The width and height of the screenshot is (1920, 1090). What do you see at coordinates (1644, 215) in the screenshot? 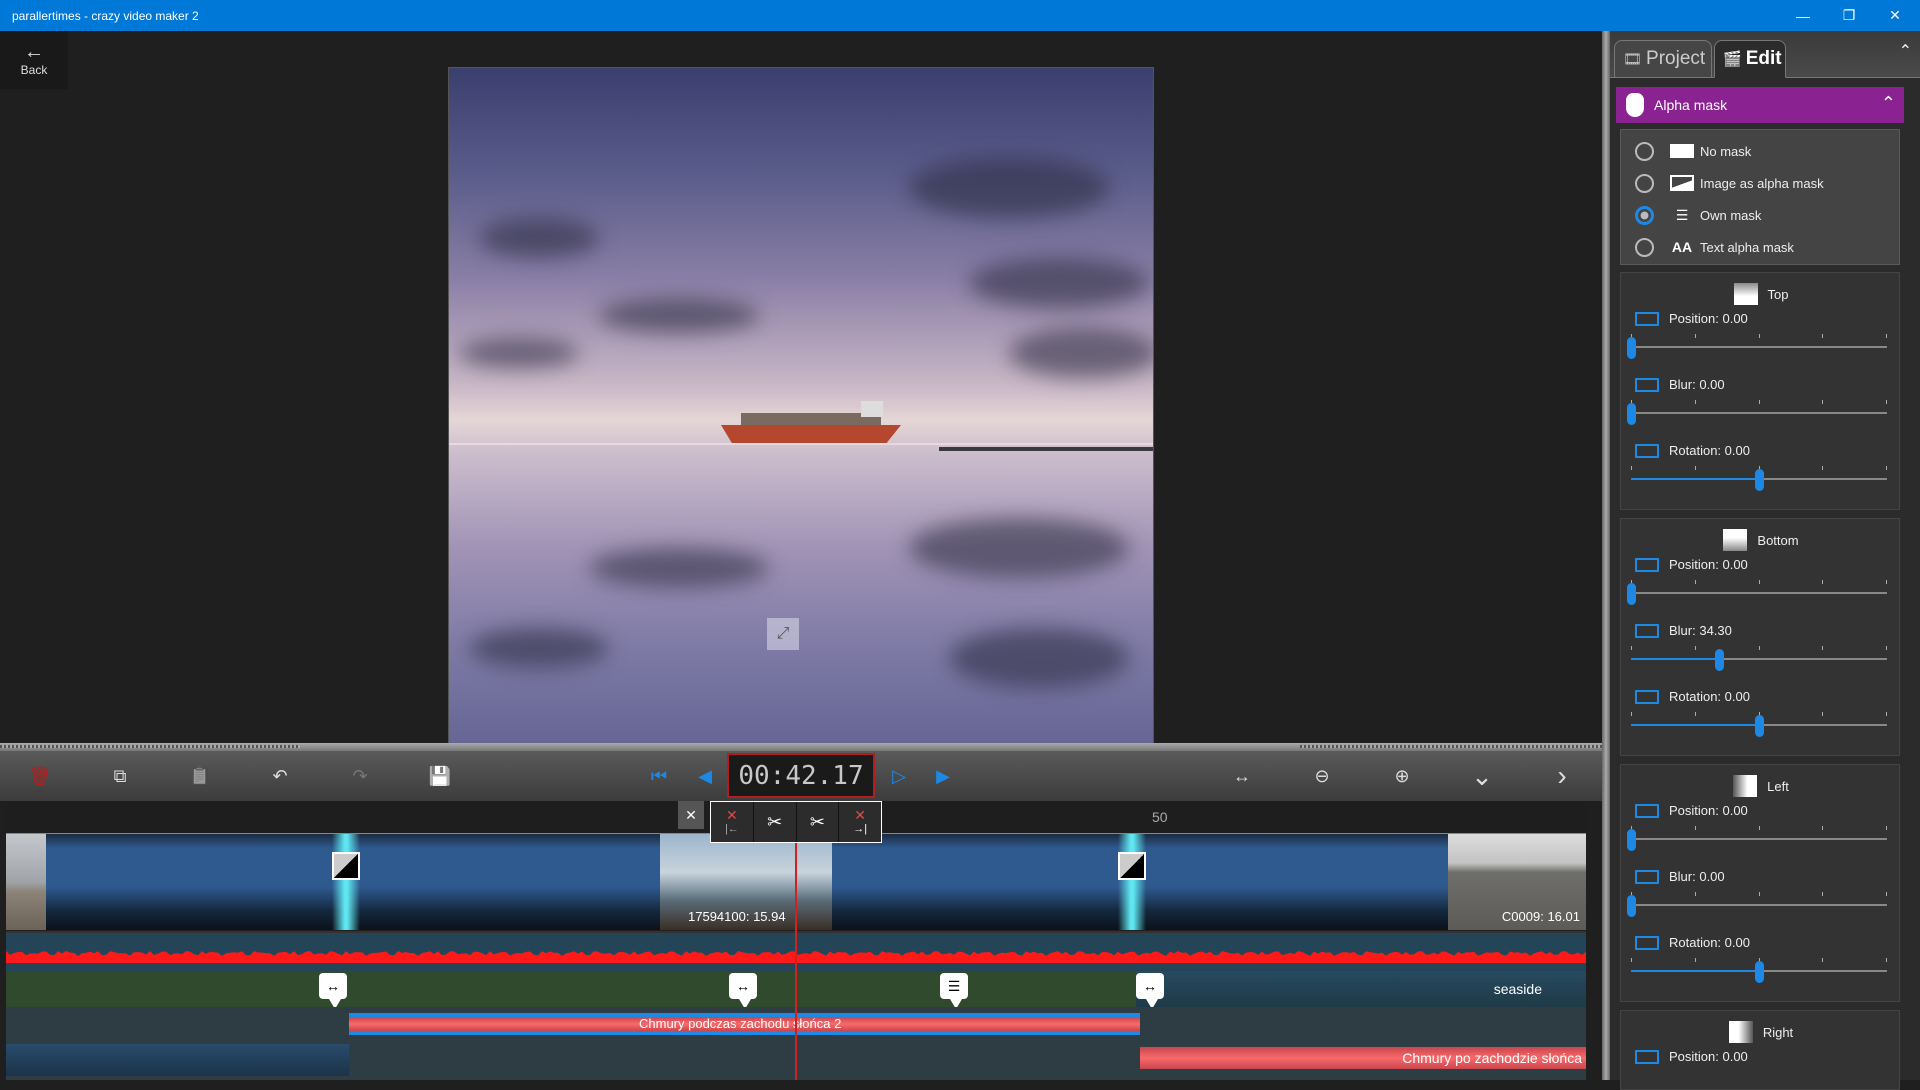
I see `radio-own-mask` at bounding box center [1644, 215].